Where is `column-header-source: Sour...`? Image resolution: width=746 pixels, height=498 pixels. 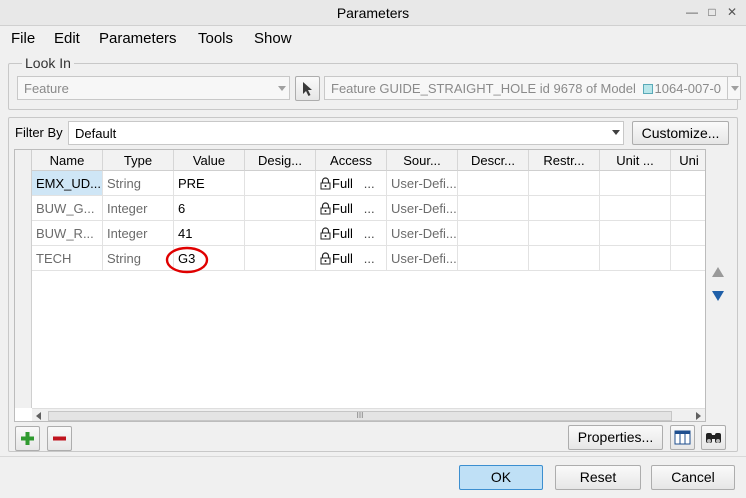 column-header-source: Sour... is located at coordinates (422, 160).